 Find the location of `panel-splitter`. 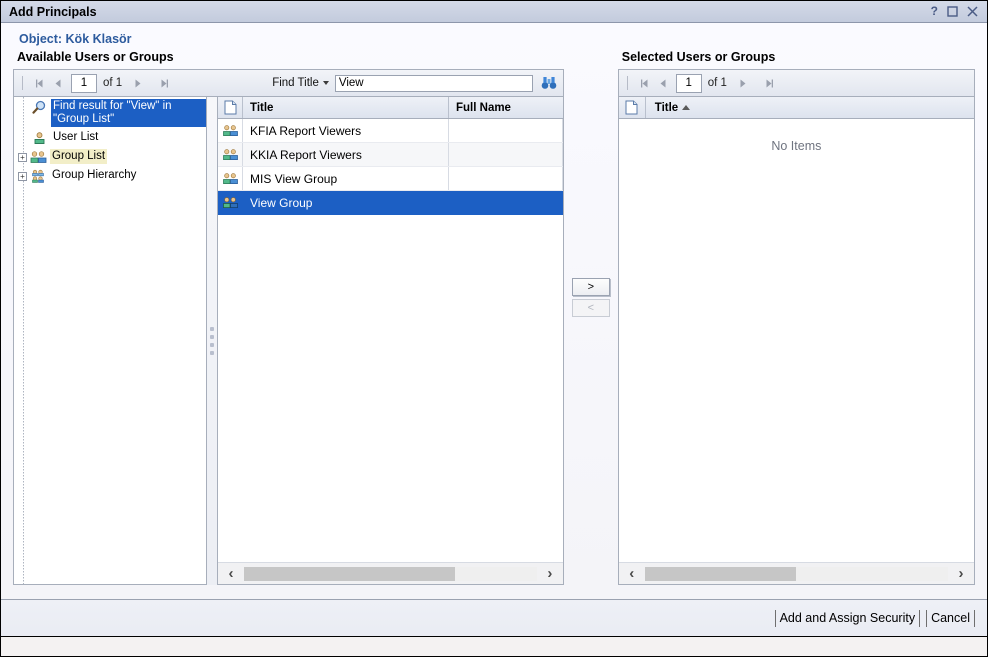

panel-splitter is located at coordinates (212, 341).